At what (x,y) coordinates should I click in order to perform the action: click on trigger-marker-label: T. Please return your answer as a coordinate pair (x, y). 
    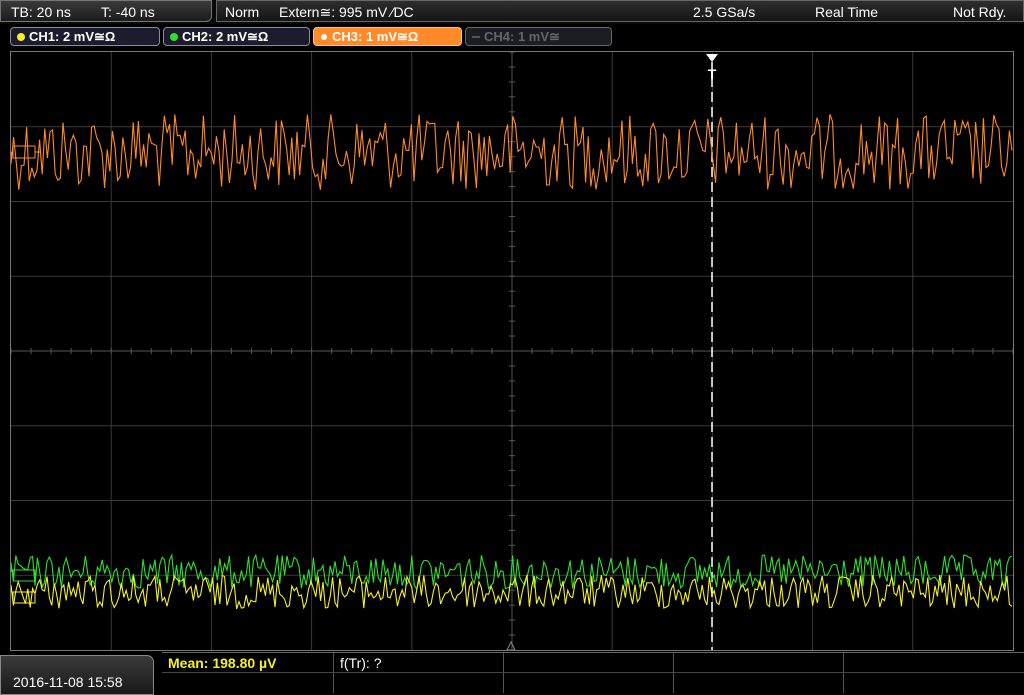
    Looking at the image, I should click on (712, 74).